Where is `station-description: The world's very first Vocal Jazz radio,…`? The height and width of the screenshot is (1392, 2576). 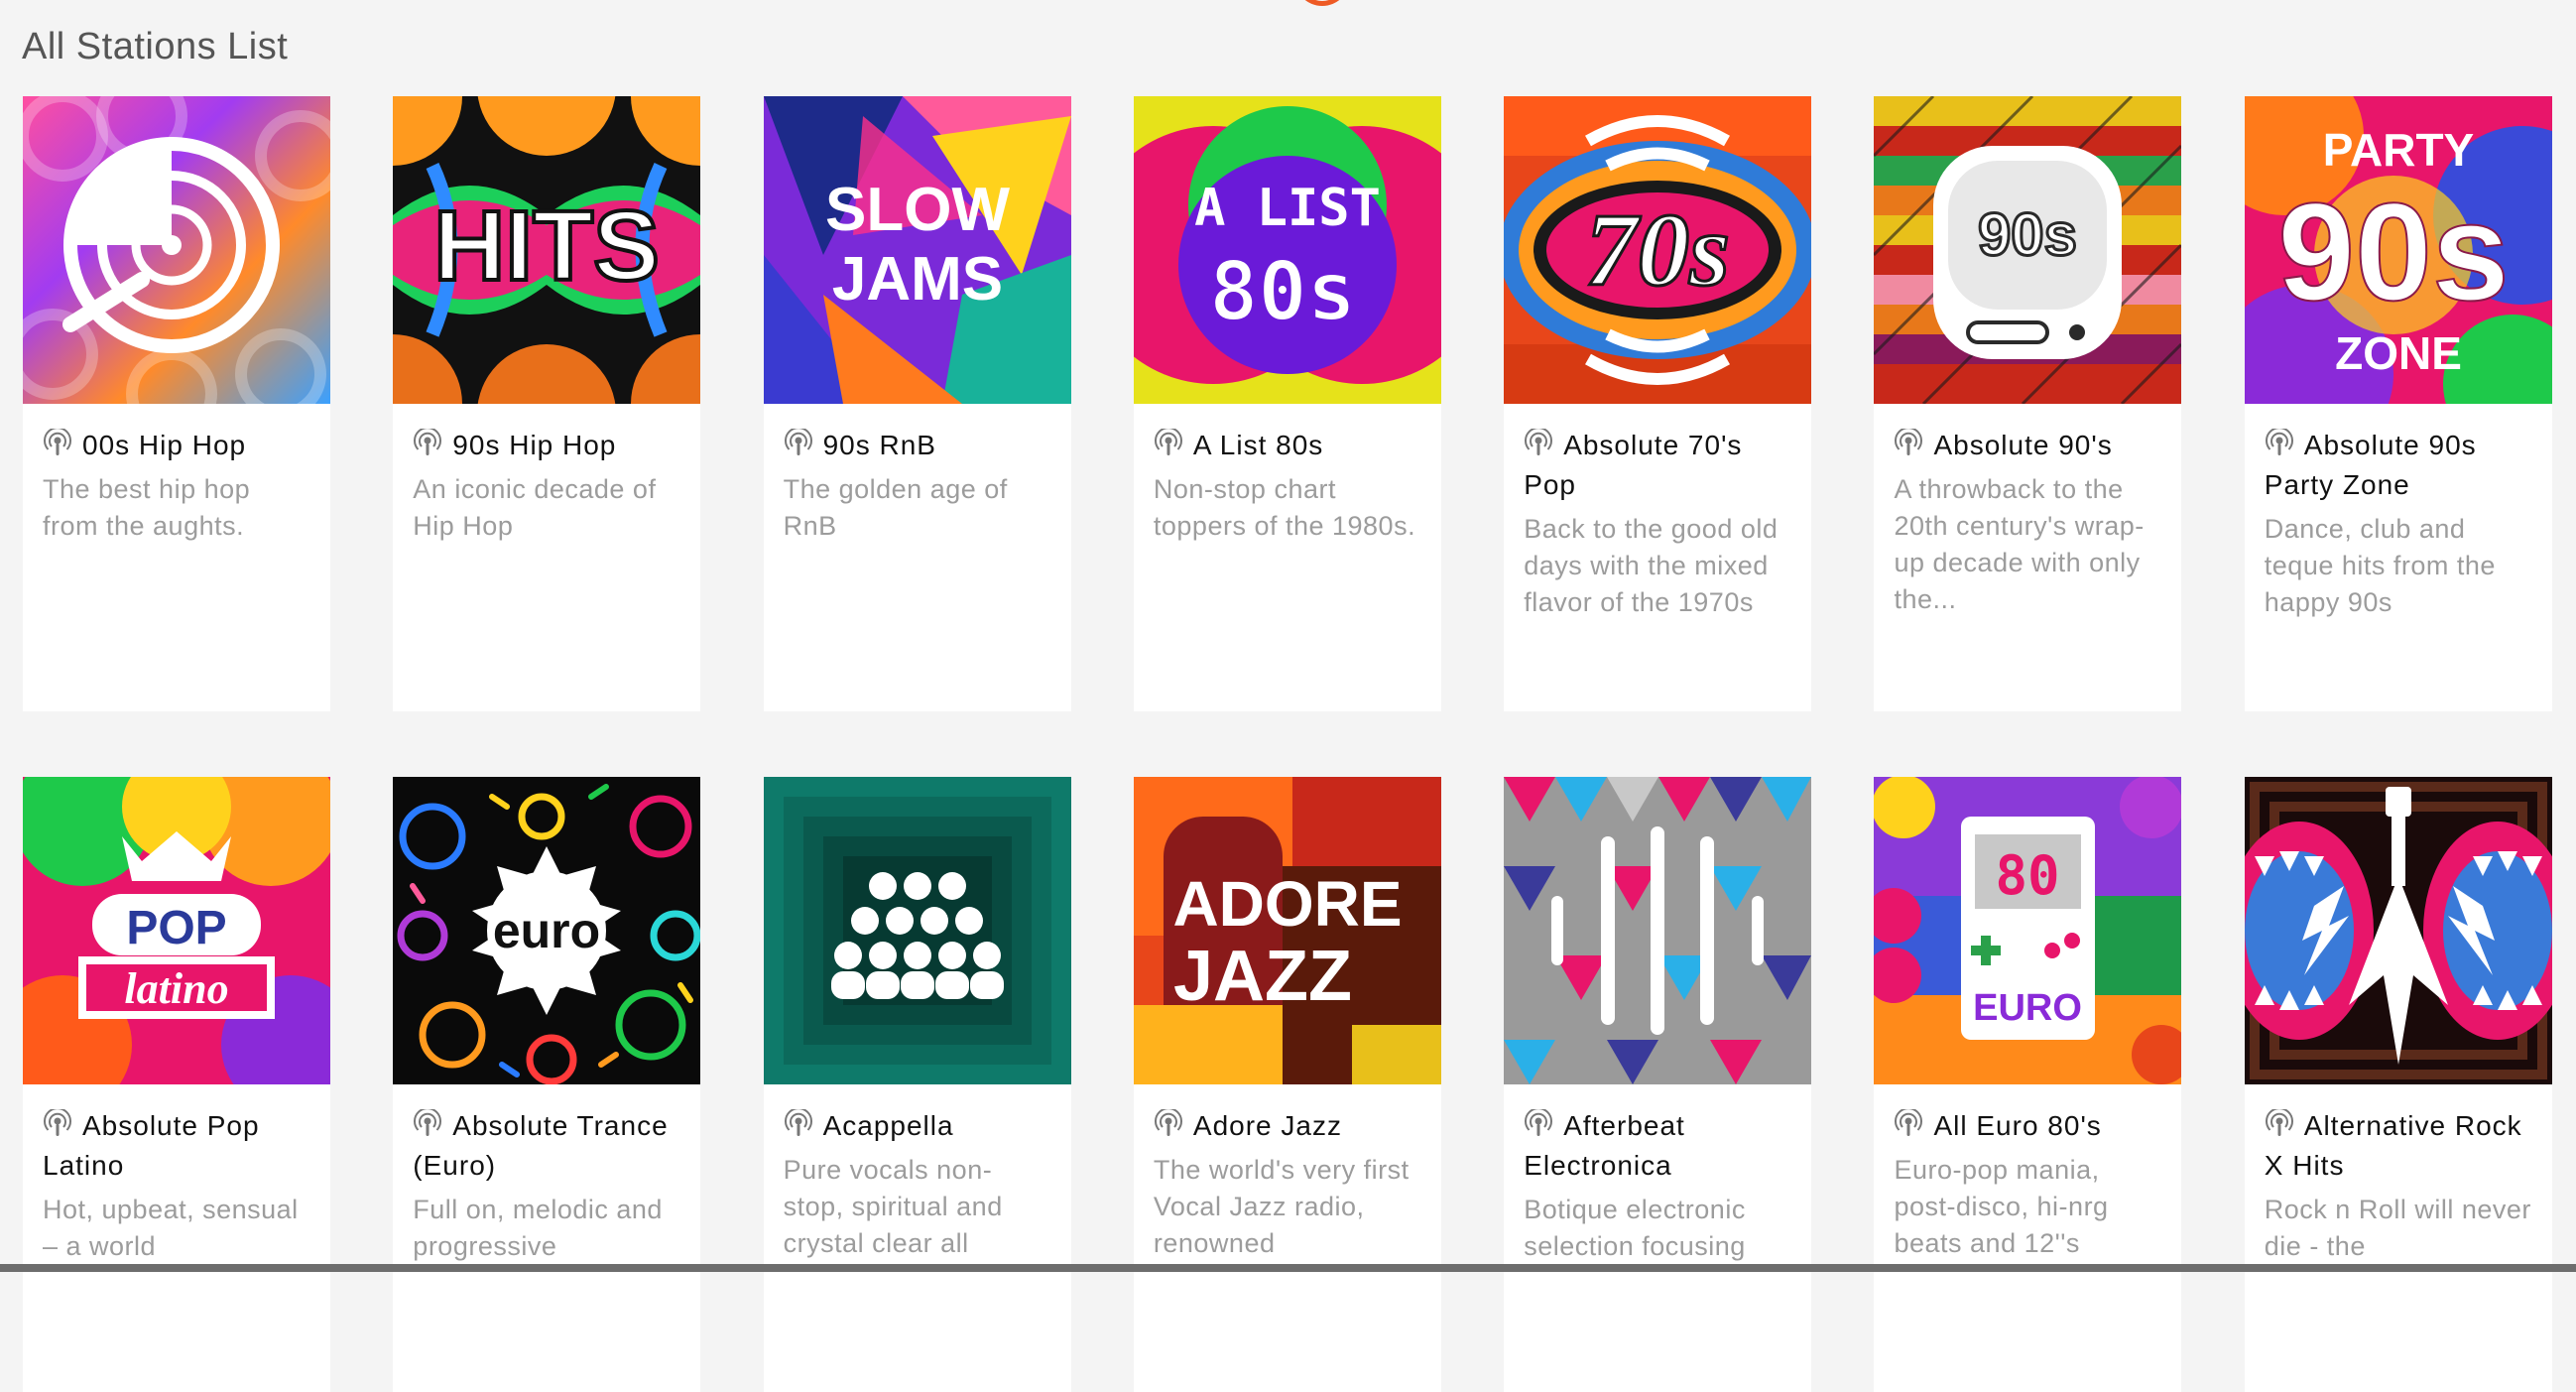
station-description: The world's very first Vocal Jazz radio,… is located at coordinates (1281, 1207).